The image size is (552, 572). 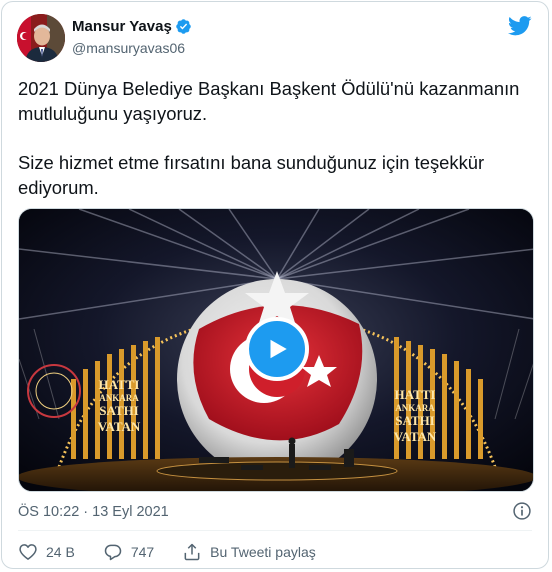 What do you see at coordinates (60, 552) in the screenshot?
I see `like-count: 24 B` at bounding box center [60, 552].